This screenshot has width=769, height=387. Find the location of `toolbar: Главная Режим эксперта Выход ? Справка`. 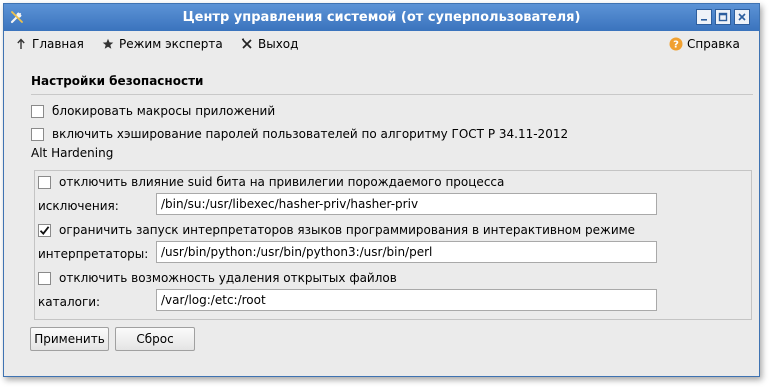

toolbar: Главная Режим эксперта Выход ? Справка is located at coordinates (381, 44).